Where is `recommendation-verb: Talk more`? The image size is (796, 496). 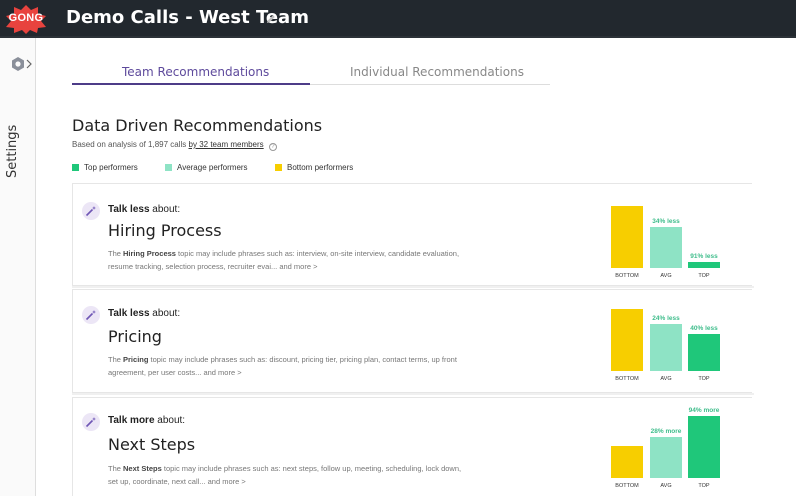
recommendation-verb: Talk more is located at coordinates (131, 420).